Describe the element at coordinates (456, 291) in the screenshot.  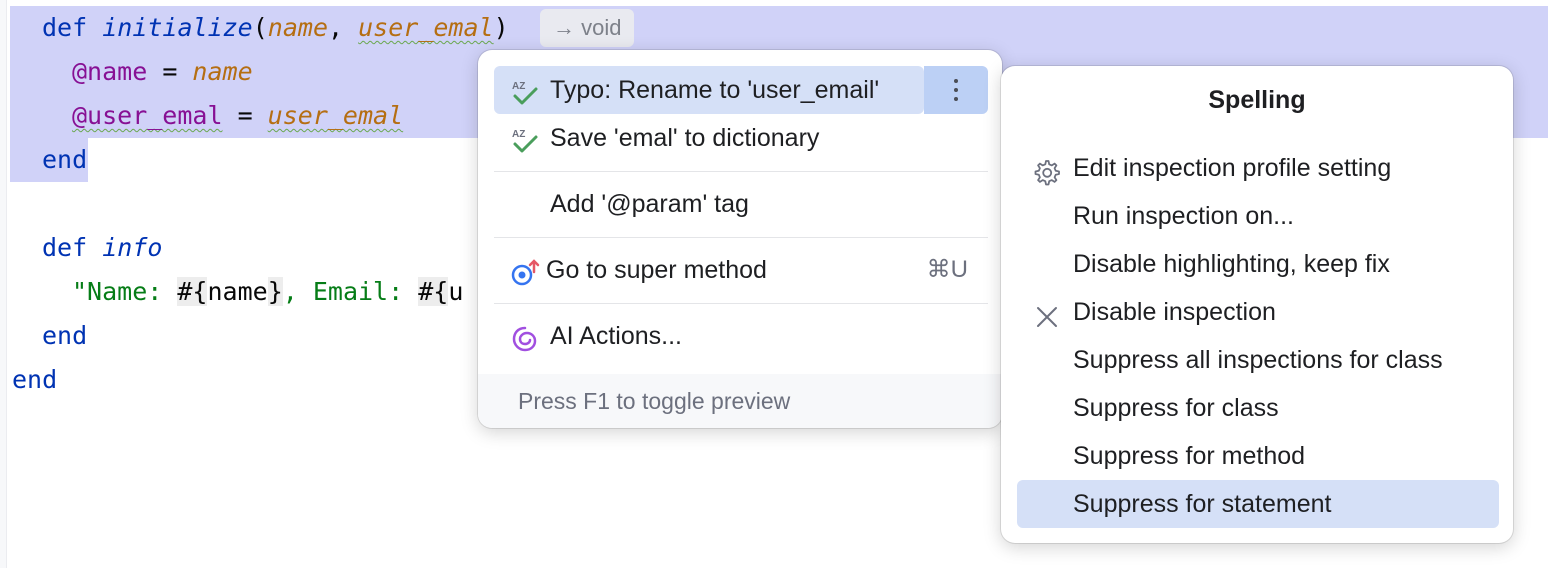
I see `interpolation-var: u` at that location.